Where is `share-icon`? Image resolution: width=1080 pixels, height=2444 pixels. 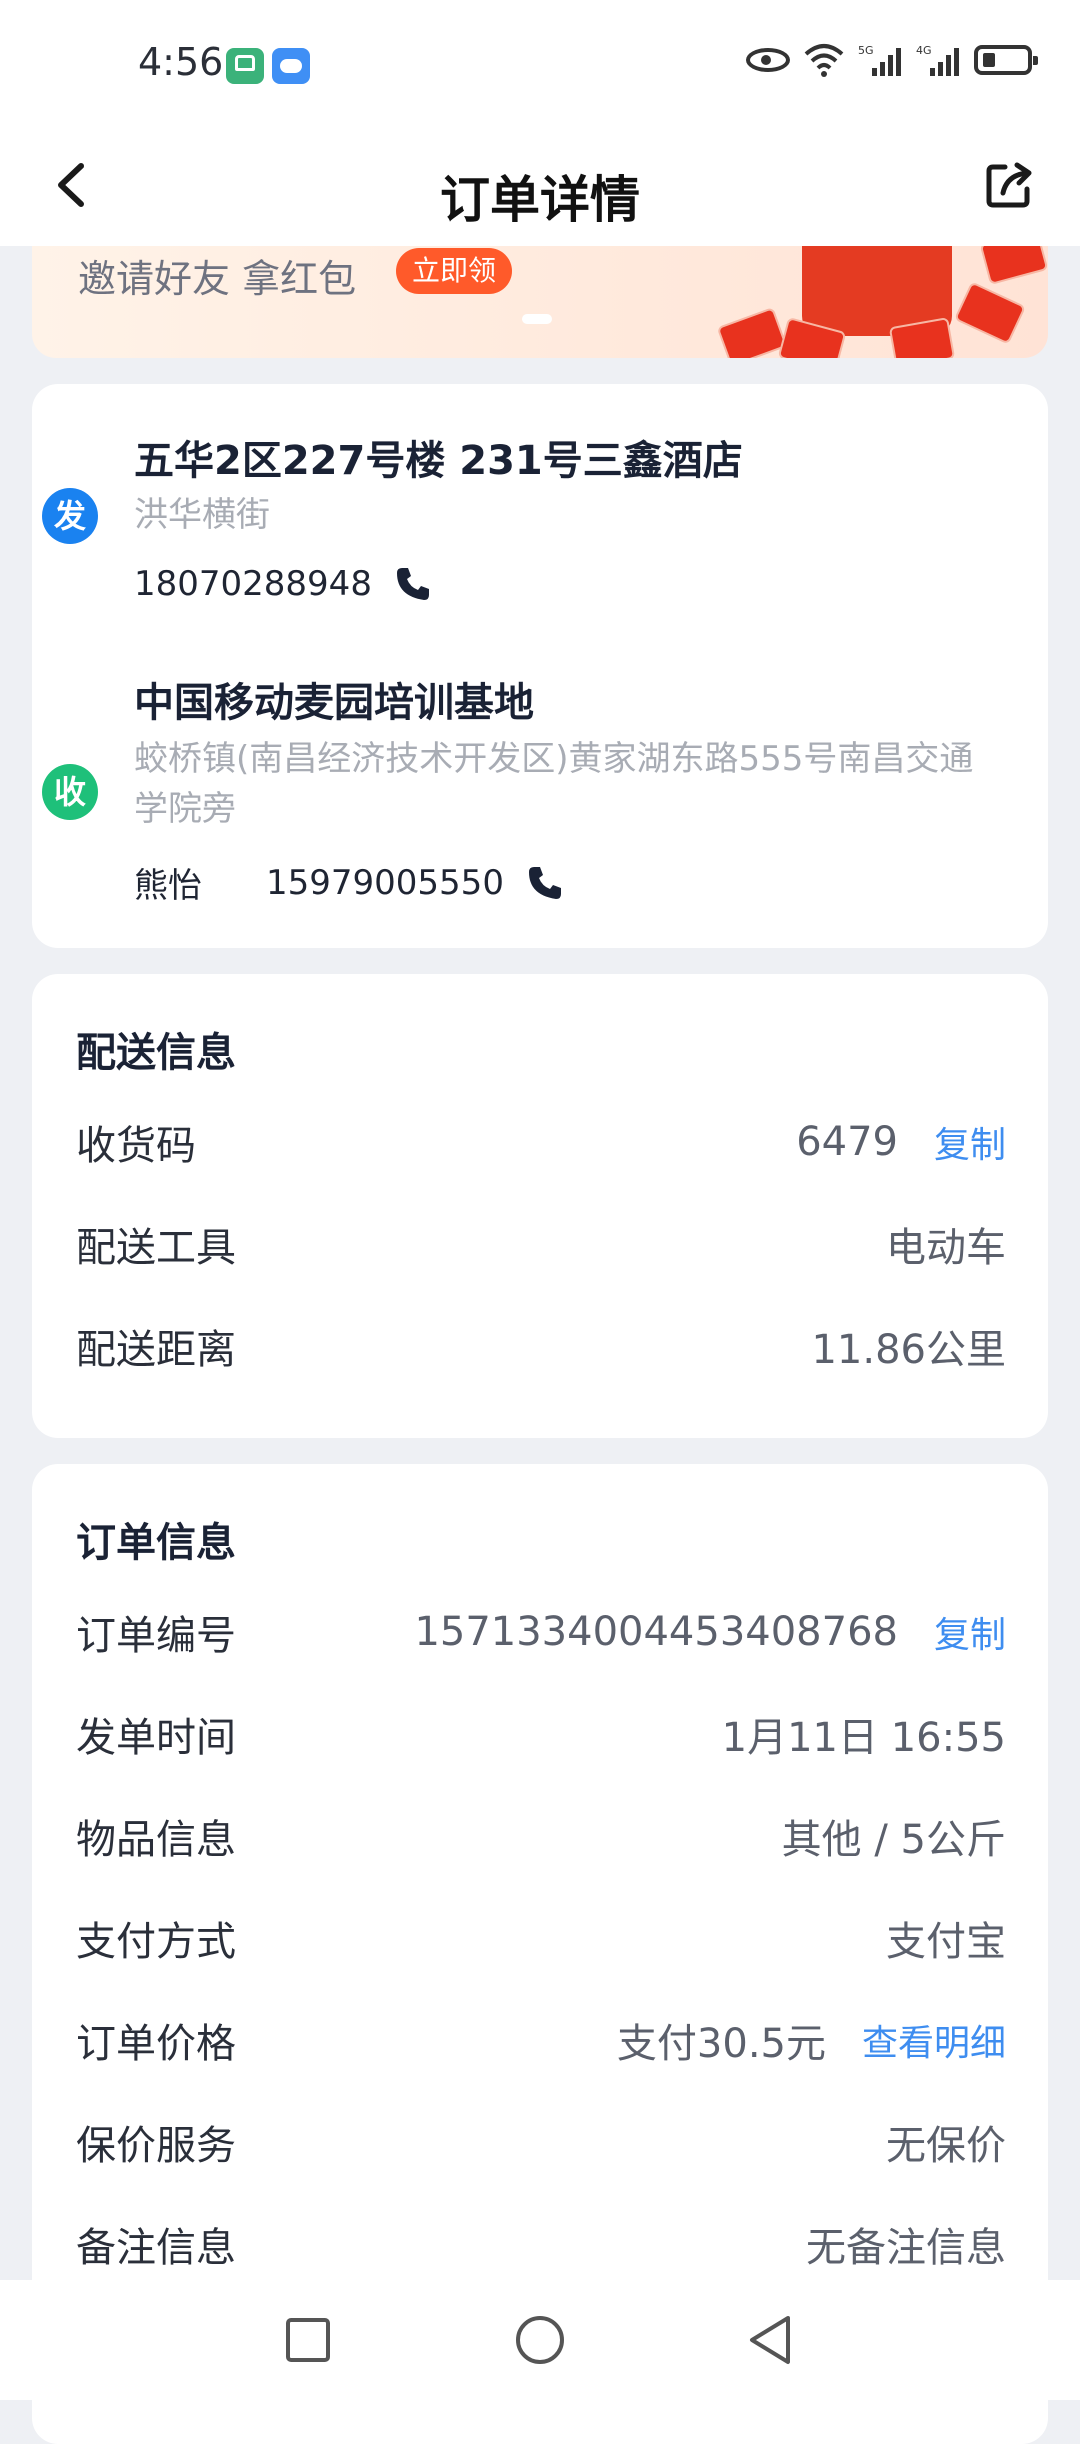 share-icon is located at coordinates (1009, 185).